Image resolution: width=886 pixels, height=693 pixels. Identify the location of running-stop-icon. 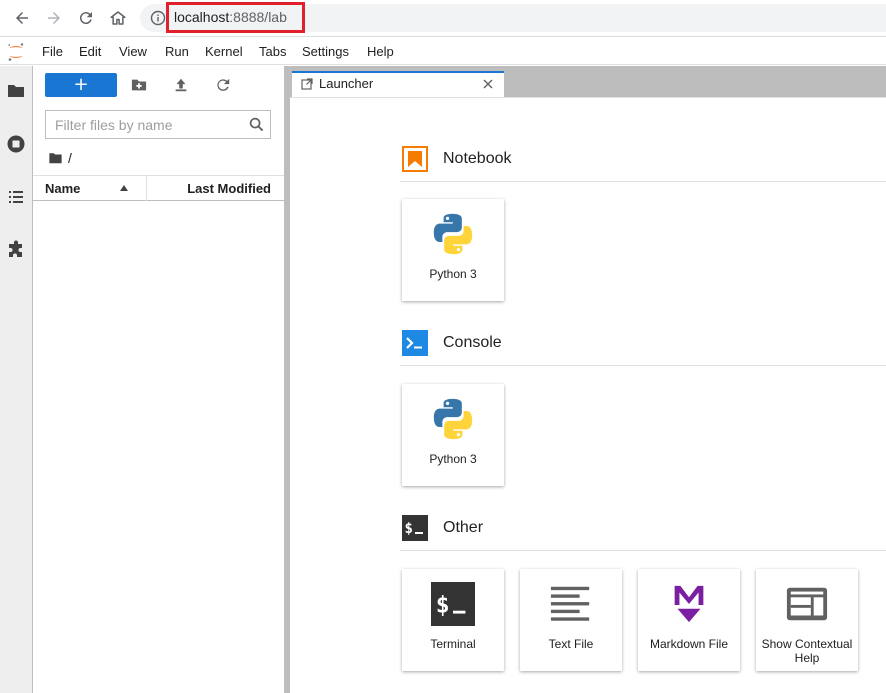
(16, 144).